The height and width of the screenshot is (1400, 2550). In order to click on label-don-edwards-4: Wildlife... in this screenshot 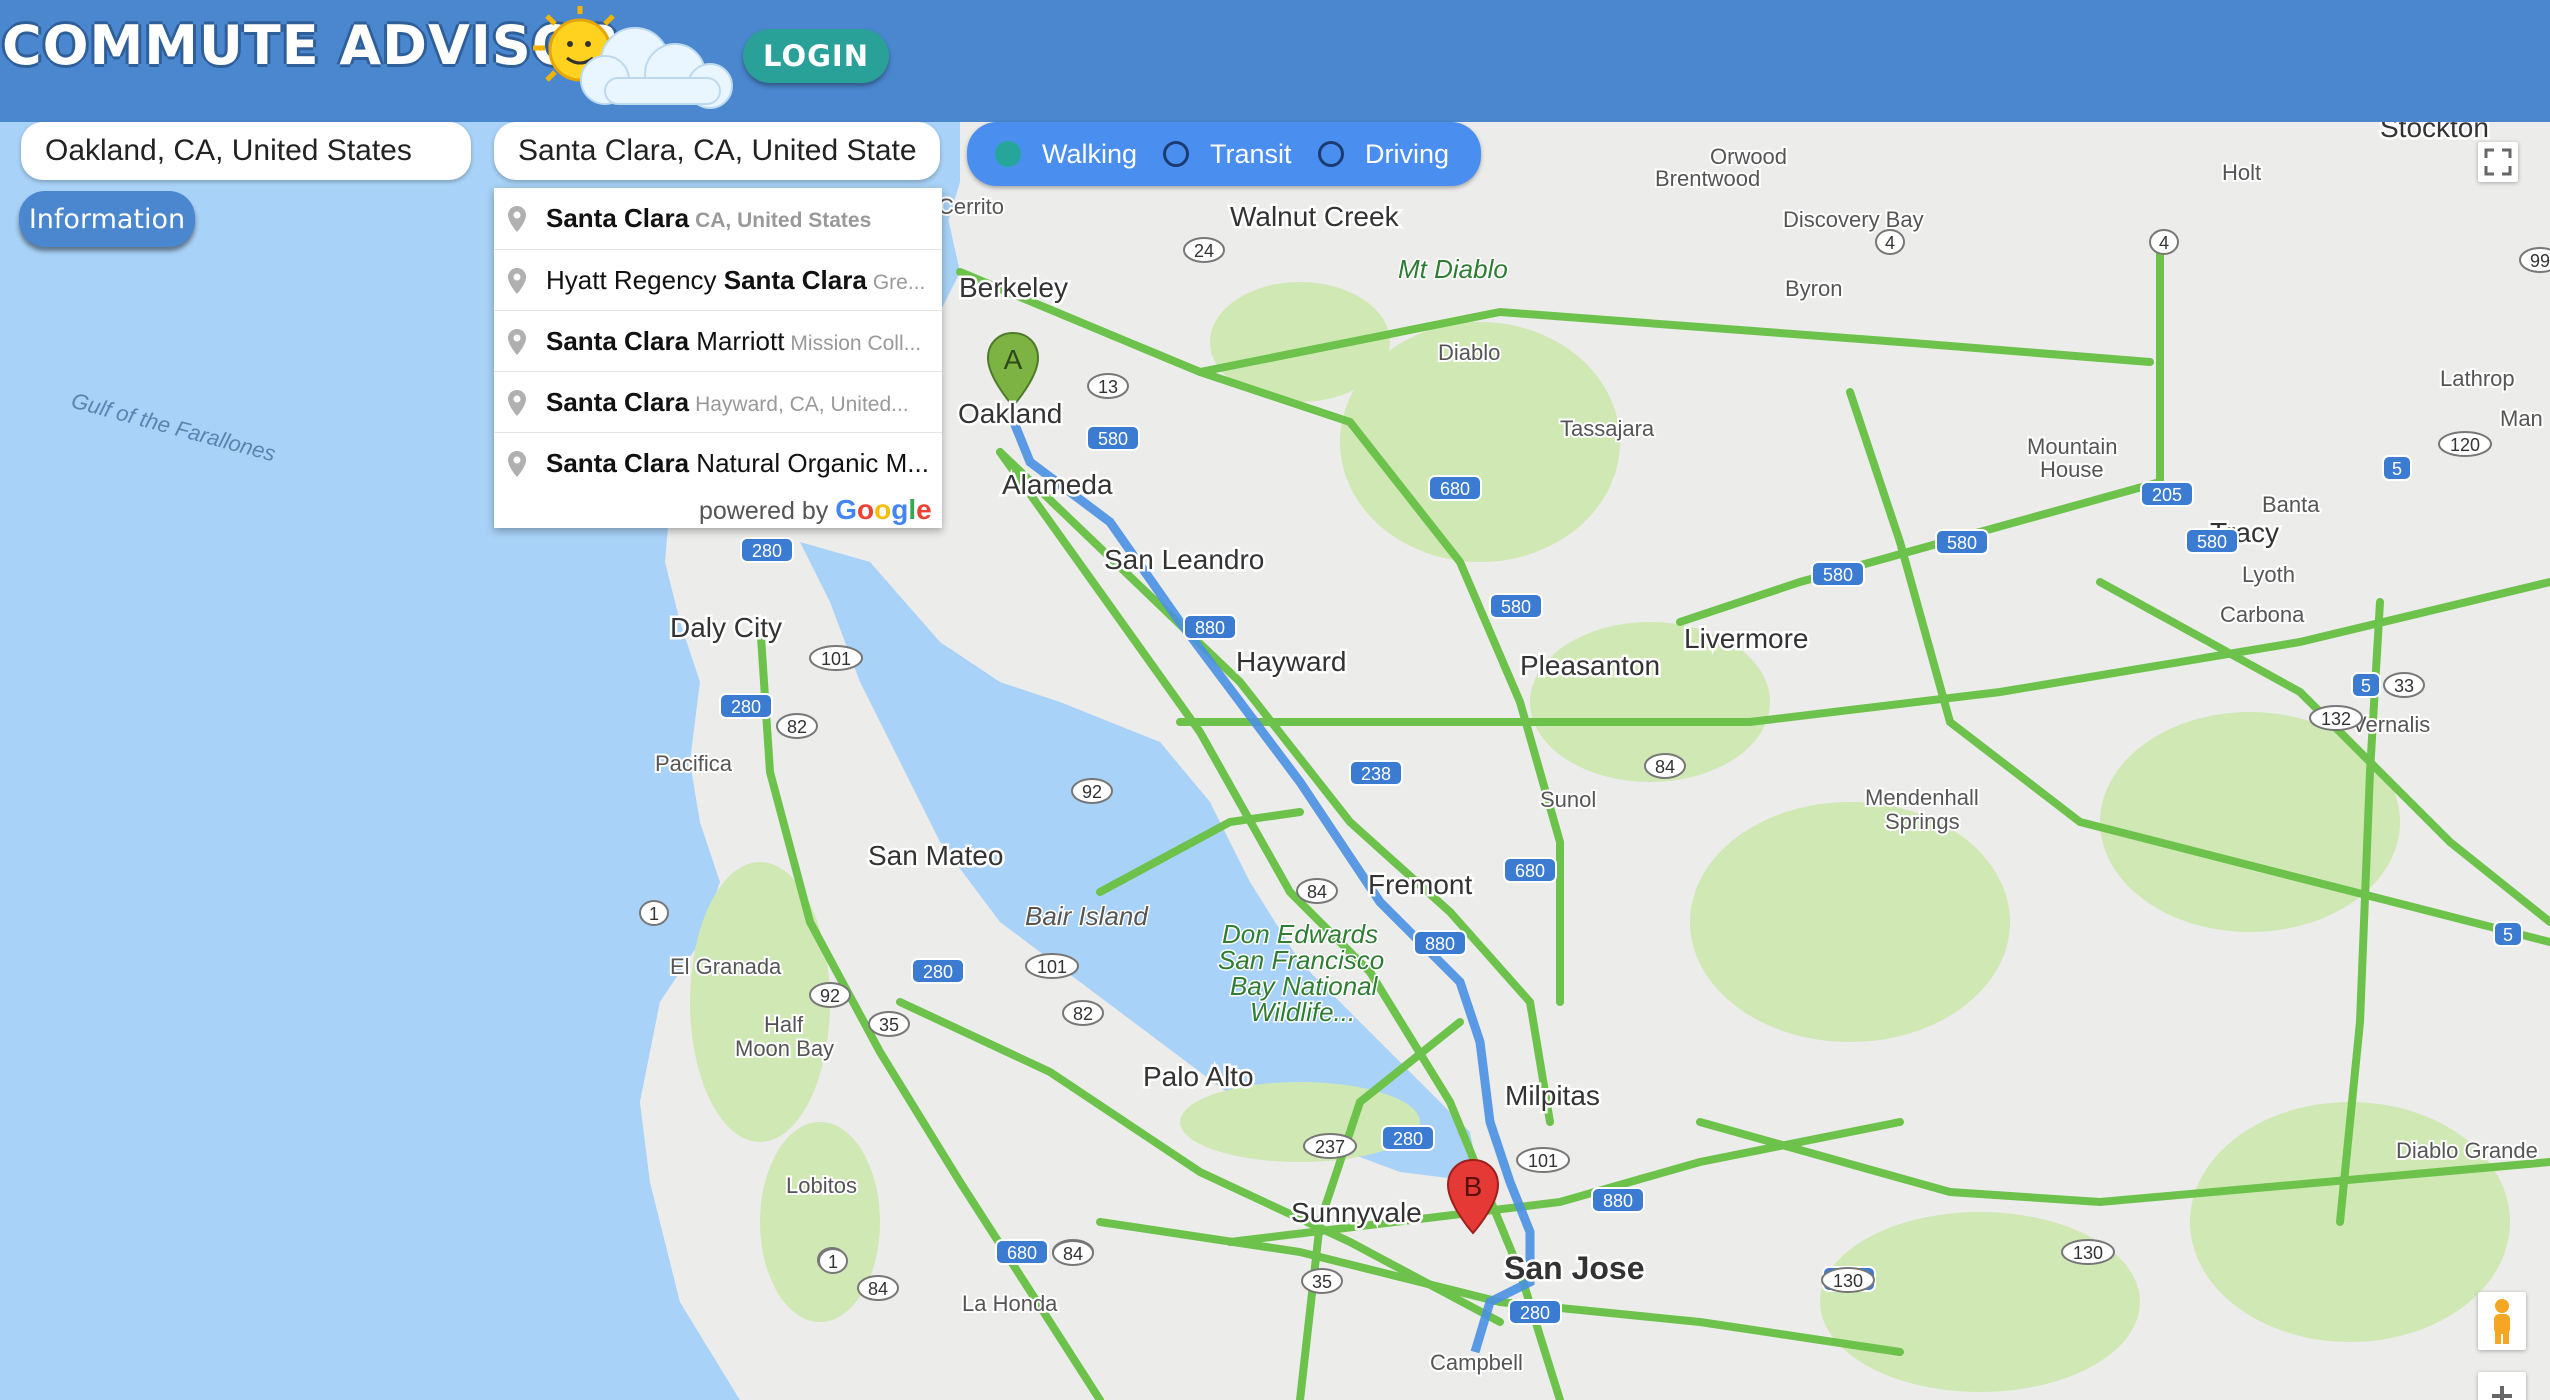, I will do `click(1302, 1012)`.